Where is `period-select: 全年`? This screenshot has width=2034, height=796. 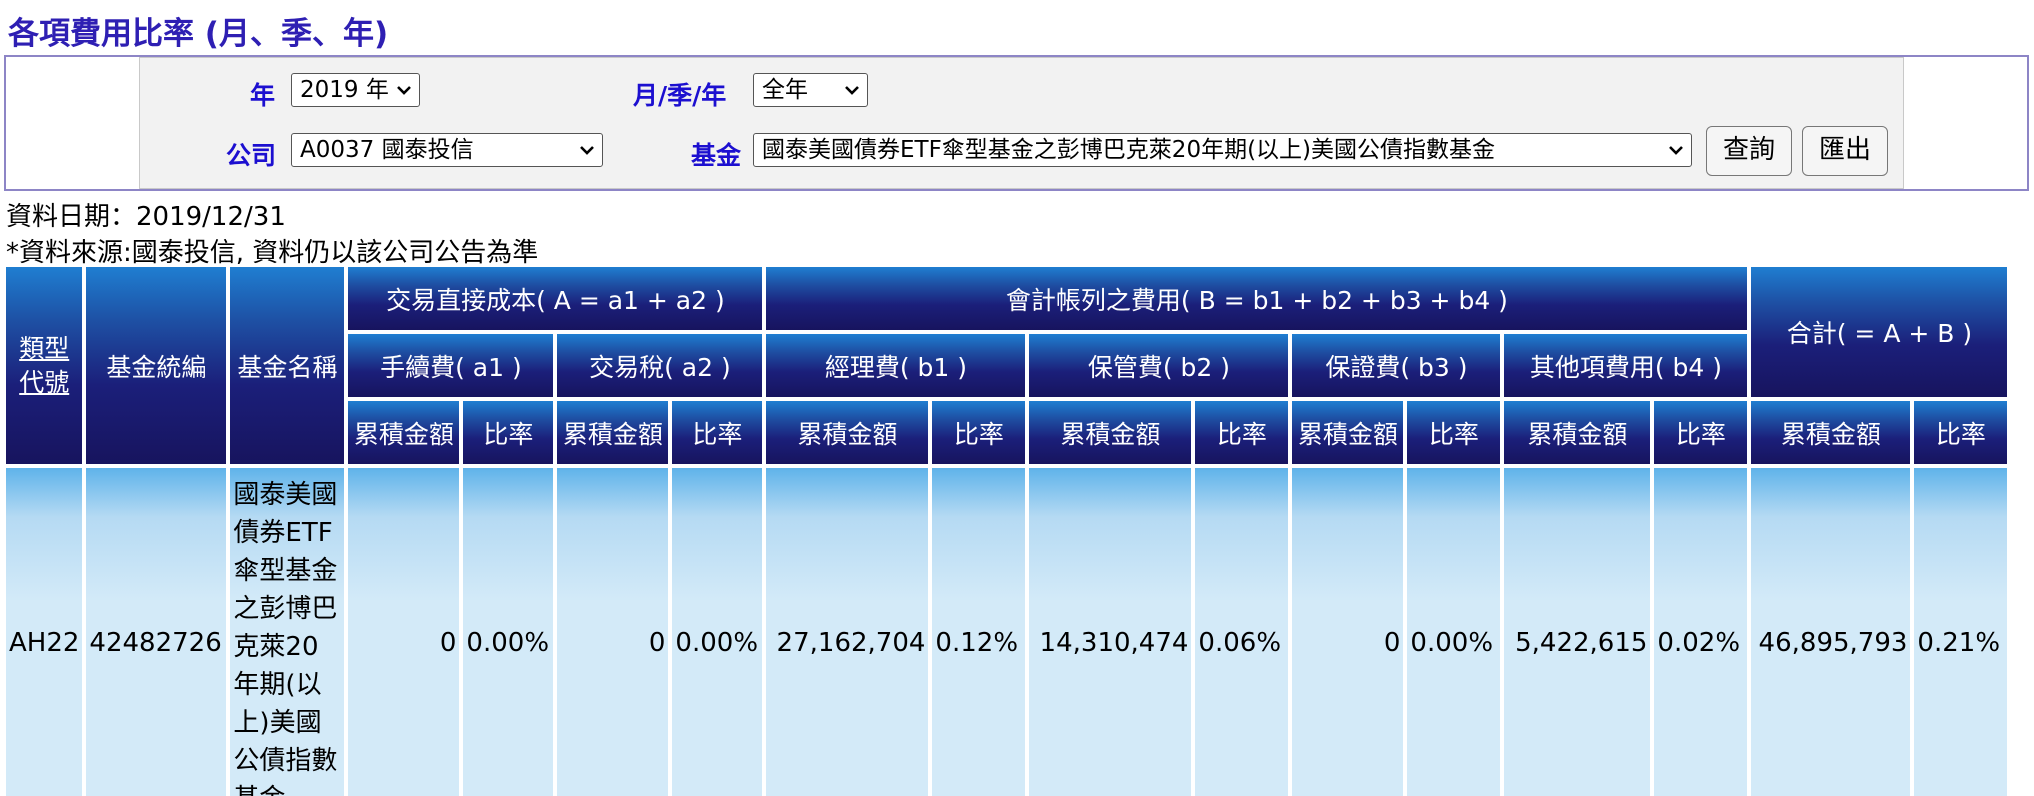 period-select: 全年 is located at coordinates (810, 90).